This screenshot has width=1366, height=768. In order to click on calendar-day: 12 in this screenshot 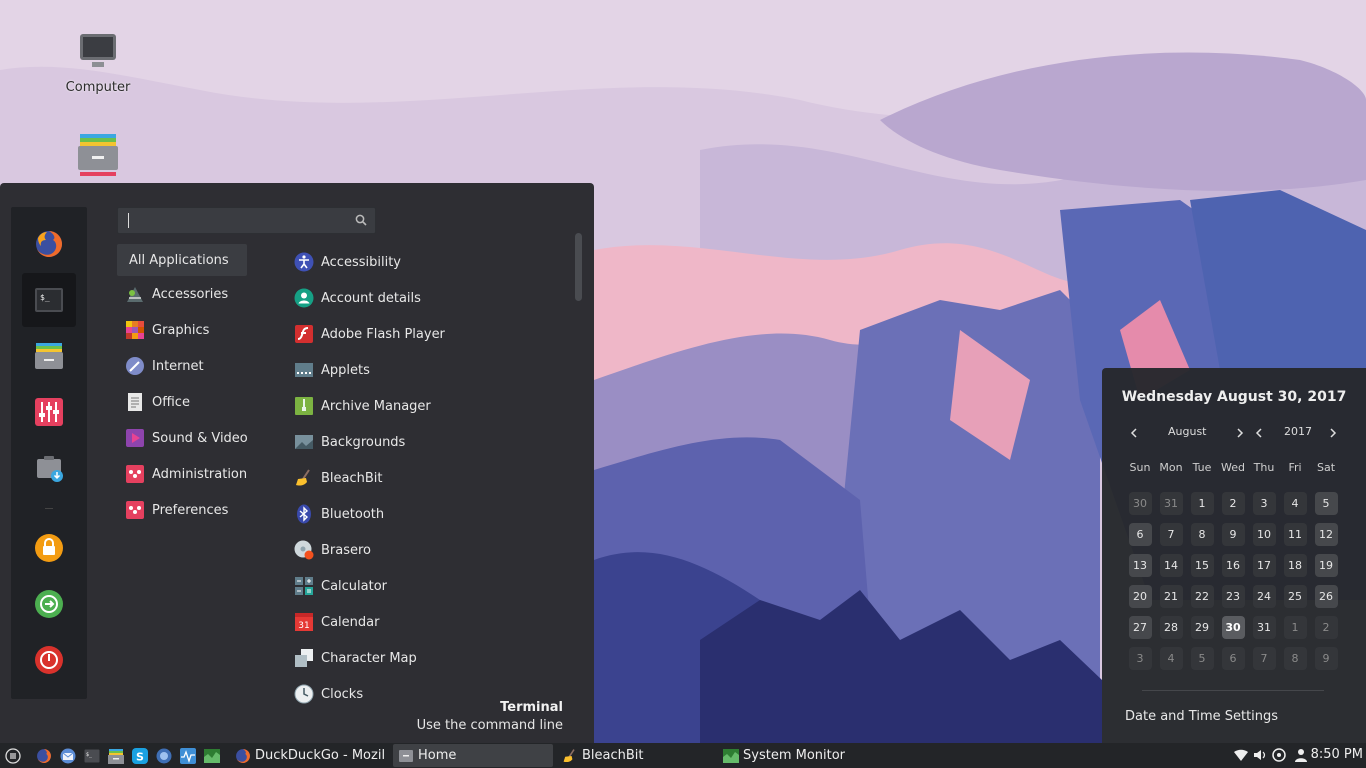, I will do `click(1326, 534)`.